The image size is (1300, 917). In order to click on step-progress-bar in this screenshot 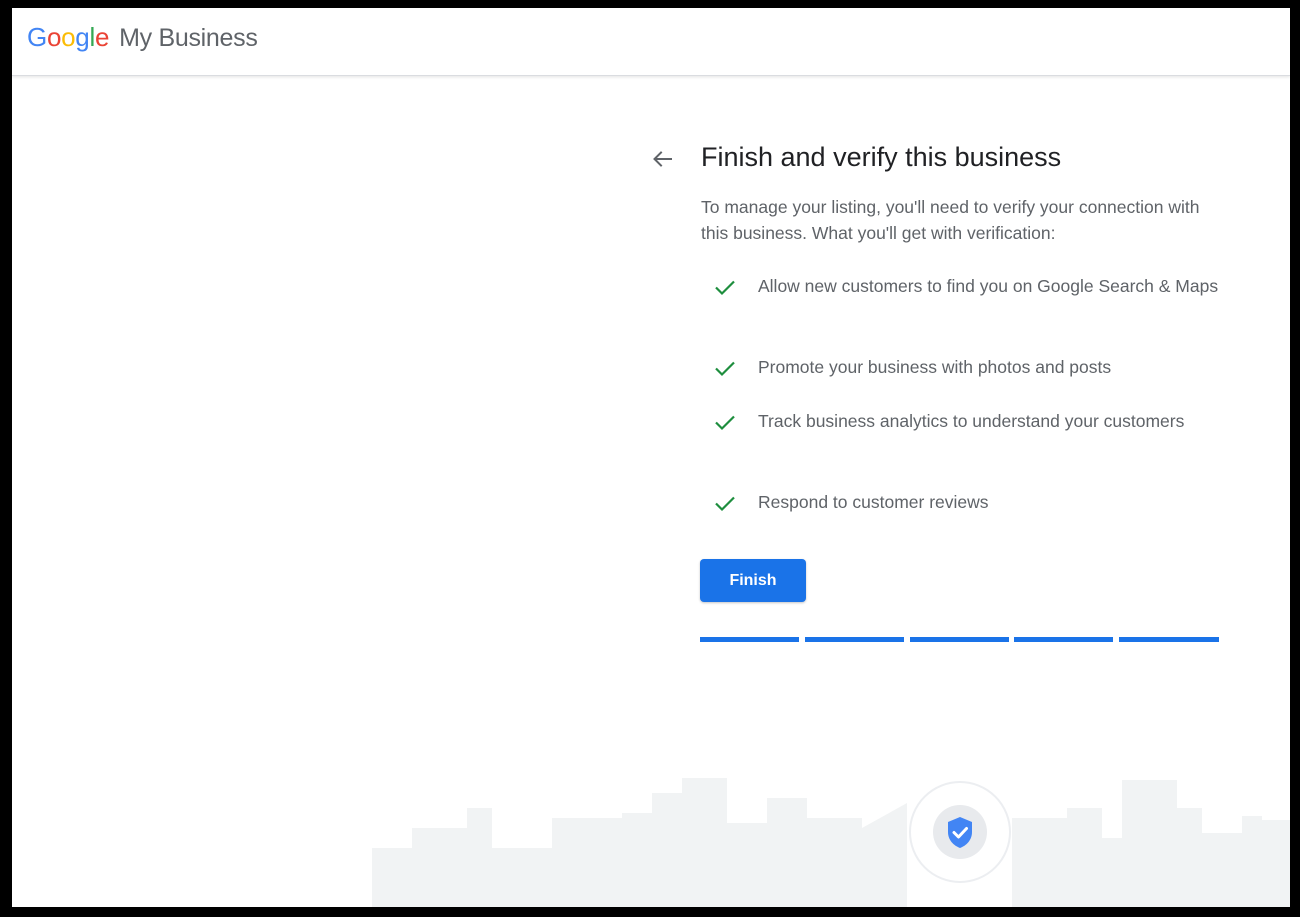, I will do `click(959, 639)`.